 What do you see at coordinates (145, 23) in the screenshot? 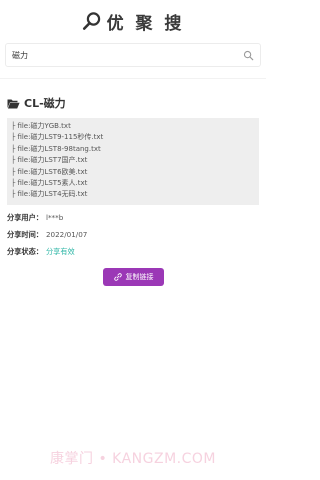
I see `site-title: 优 聚 搜` at bounding box center [145, 23].